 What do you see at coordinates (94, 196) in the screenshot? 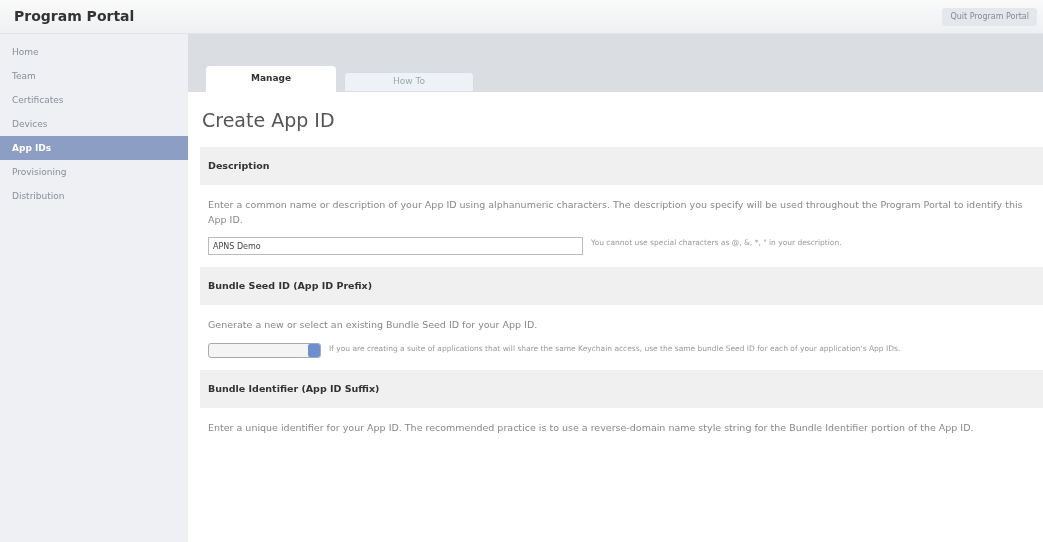
I see `sidebar-item: Distribution` at bounding box center [94, 196].